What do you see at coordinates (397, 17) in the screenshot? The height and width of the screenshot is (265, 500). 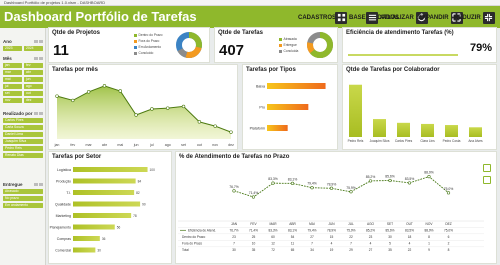 I see `atualizar-label: ATUALIZAR` at bounding box center [397, 17].